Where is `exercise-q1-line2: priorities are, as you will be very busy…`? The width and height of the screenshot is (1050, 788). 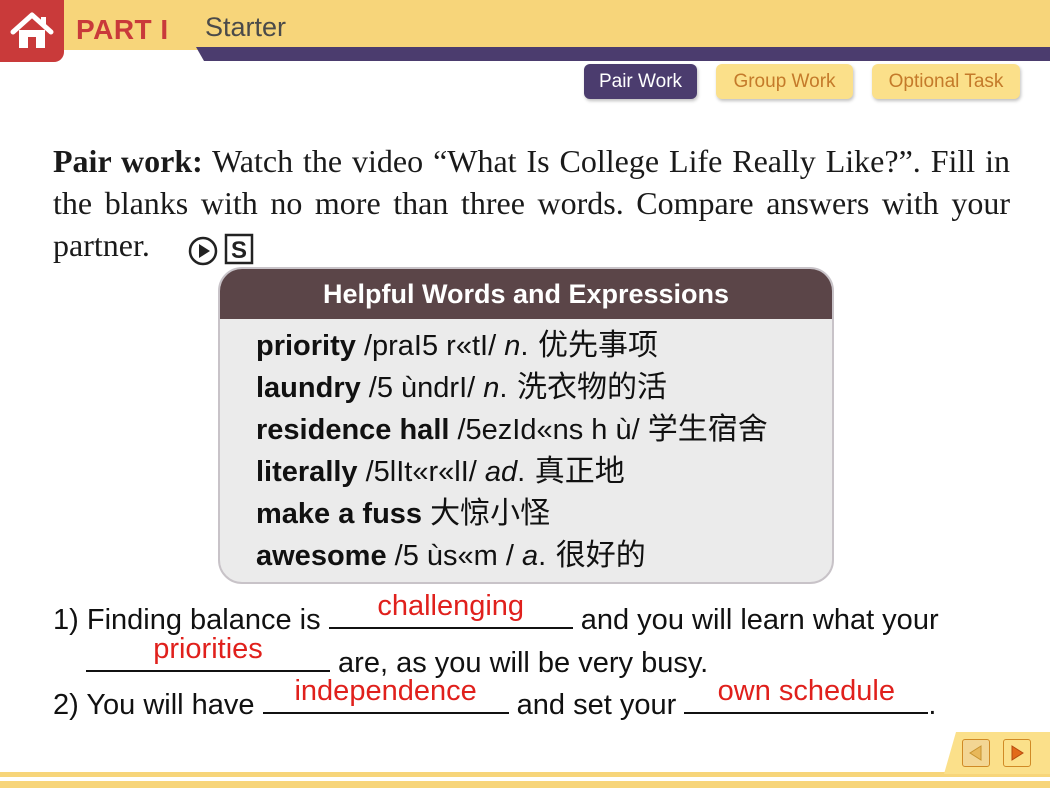 exercise-q1-line2: priorities are, as you will be very busy… is located at coordinates (397, 656).